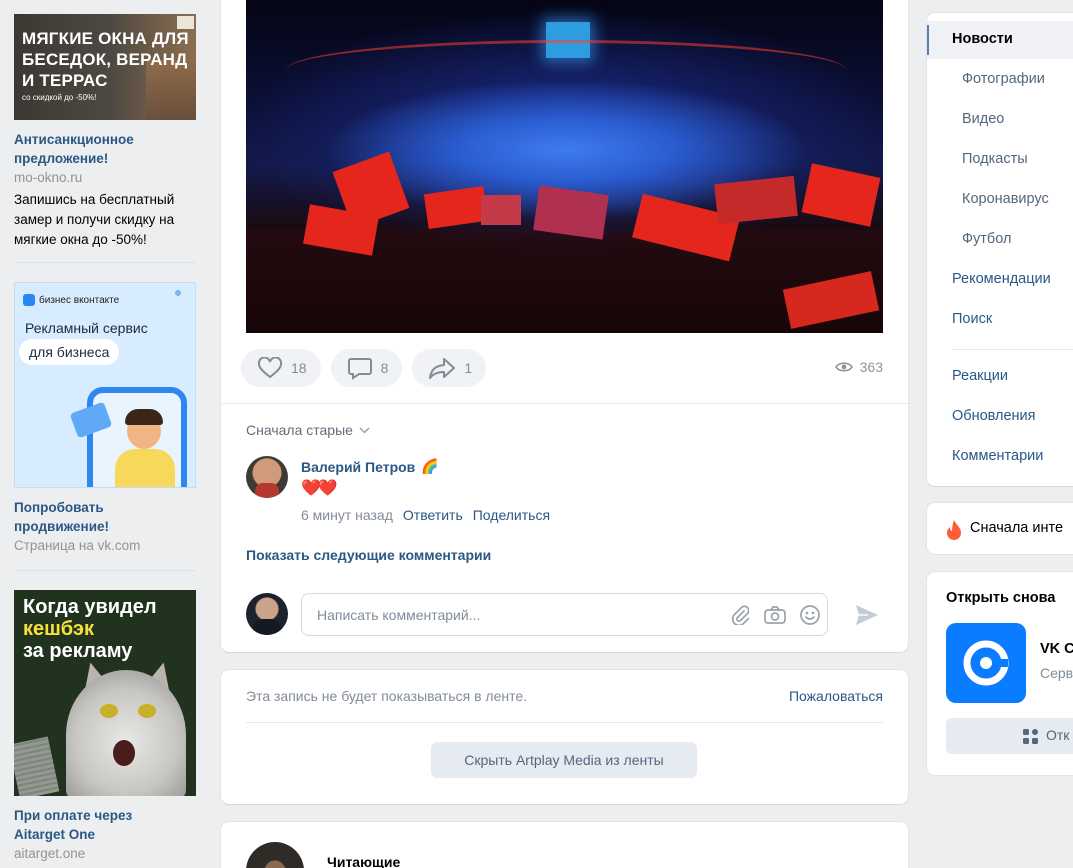  Describe the element at coordinates (980, 376) in the screenshot. I see `nav-item-reactions: Реакции` at that location.